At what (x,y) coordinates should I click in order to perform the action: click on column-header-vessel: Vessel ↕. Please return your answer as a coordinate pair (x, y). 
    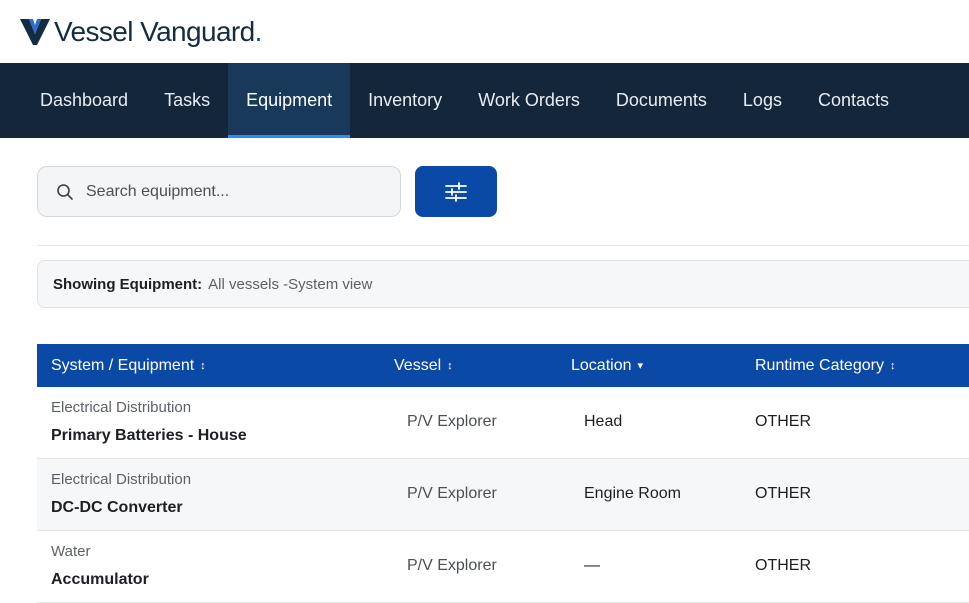
    Looking at the image, I should click on (423, 366).